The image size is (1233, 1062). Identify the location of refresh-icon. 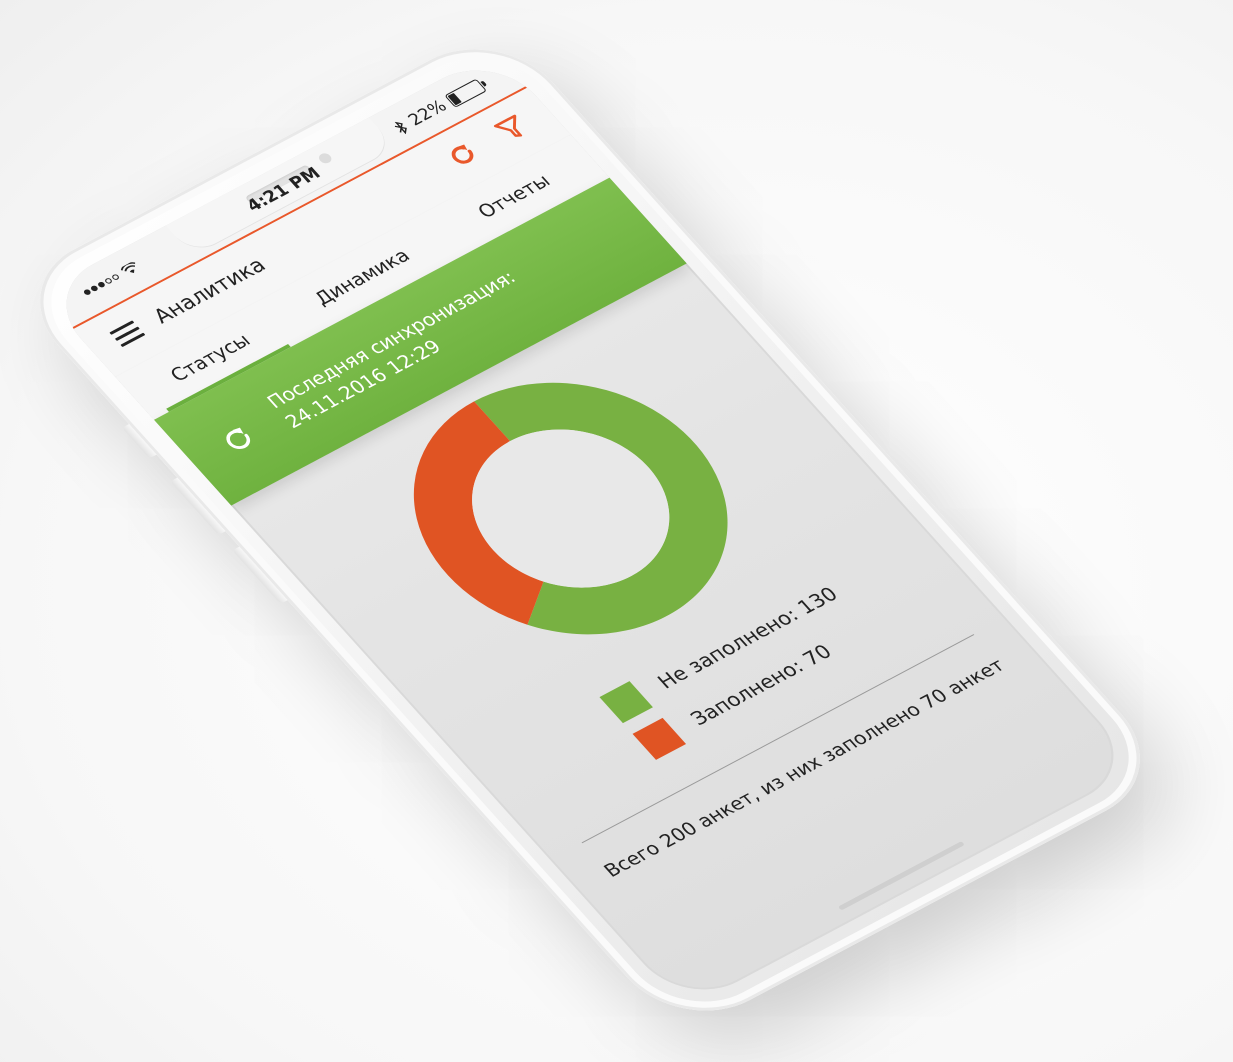
(462, 154).